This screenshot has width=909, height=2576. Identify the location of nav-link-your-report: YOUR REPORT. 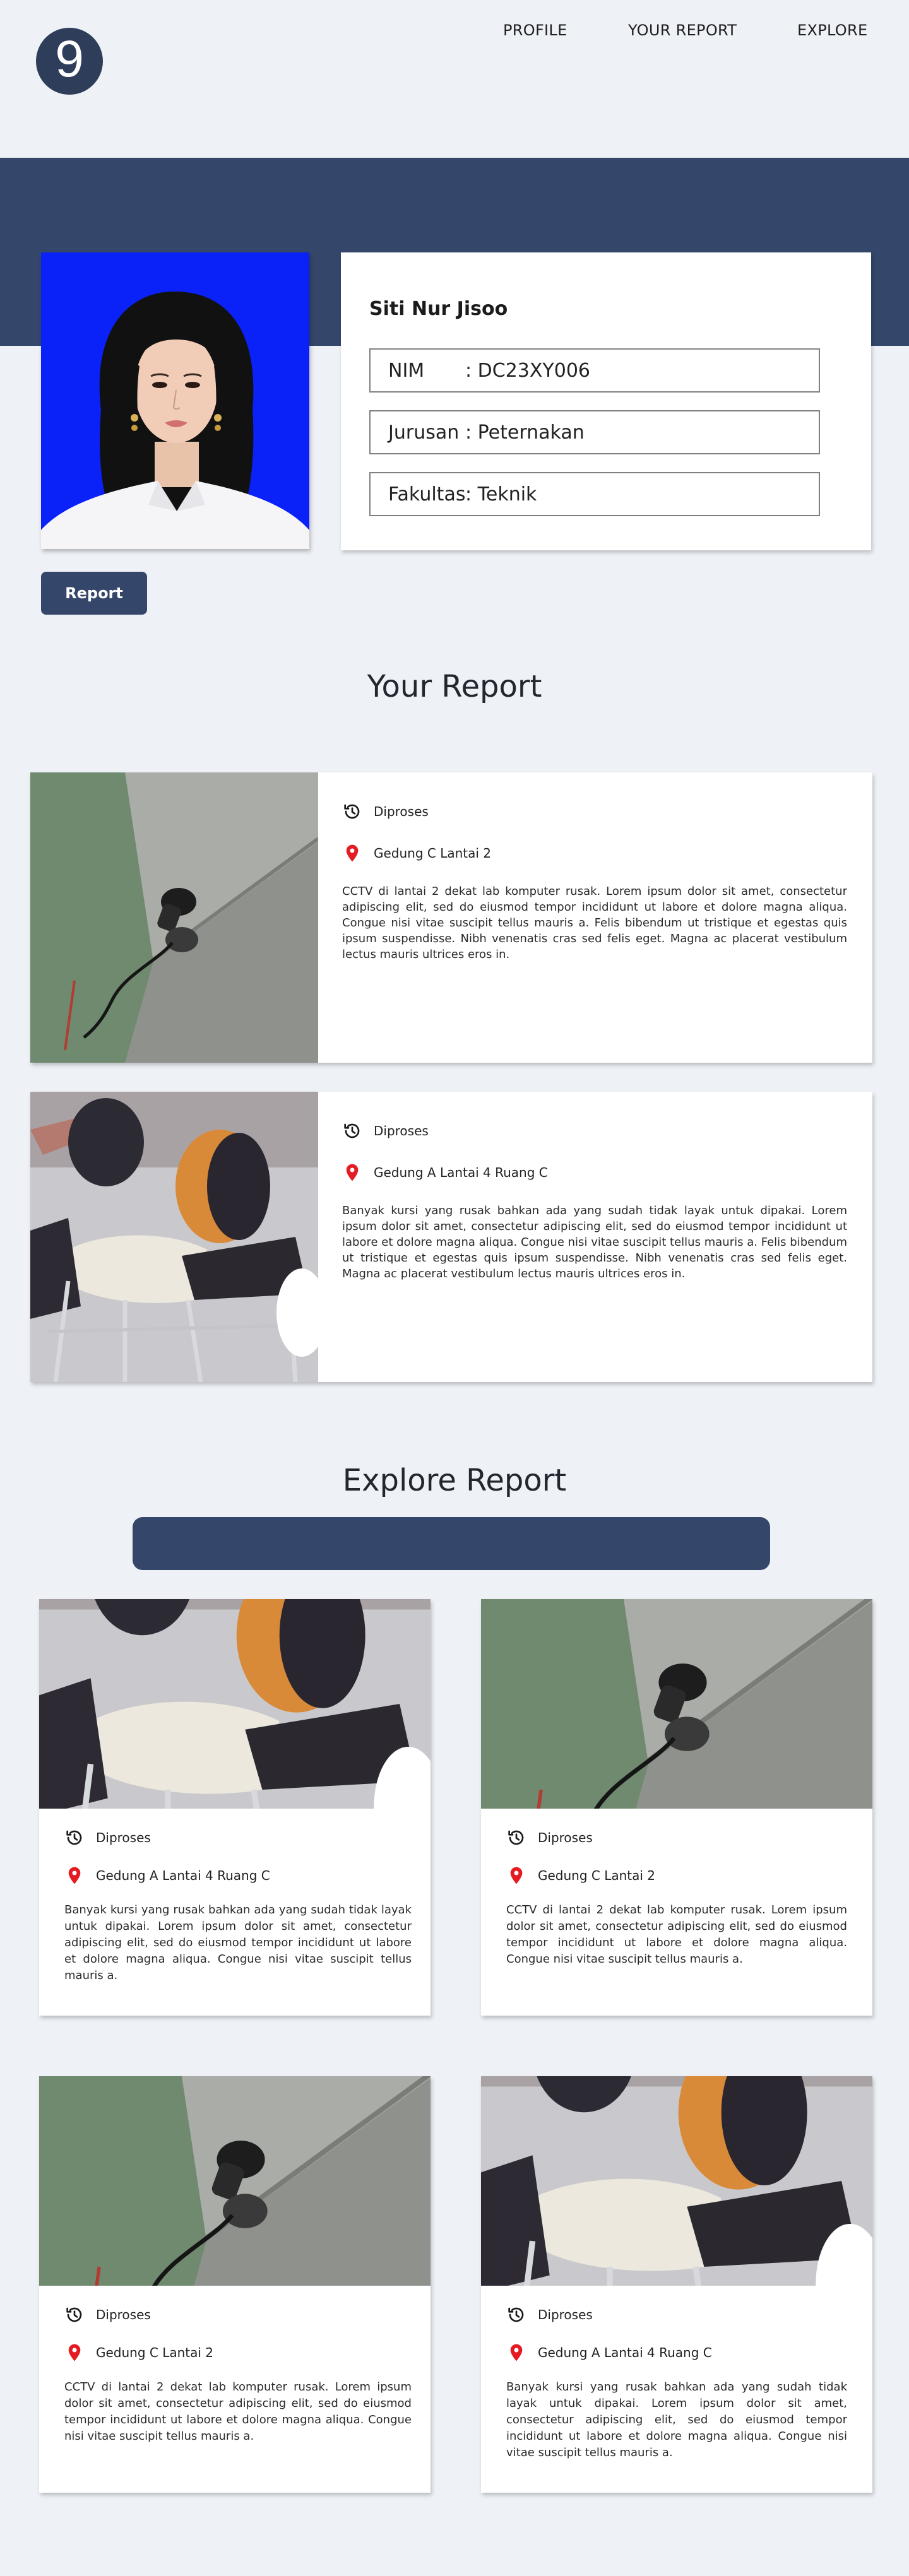
(682, 30).